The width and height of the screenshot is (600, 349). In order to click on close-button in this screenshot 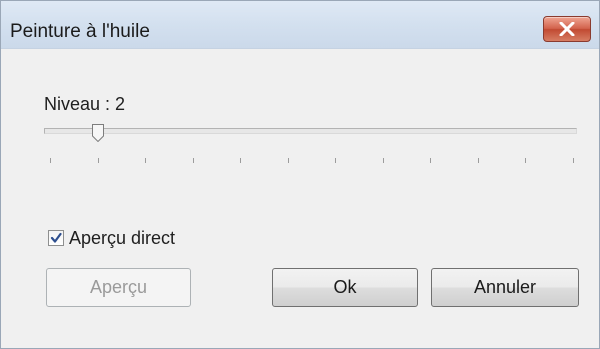, I will do `click(567, 29)`.